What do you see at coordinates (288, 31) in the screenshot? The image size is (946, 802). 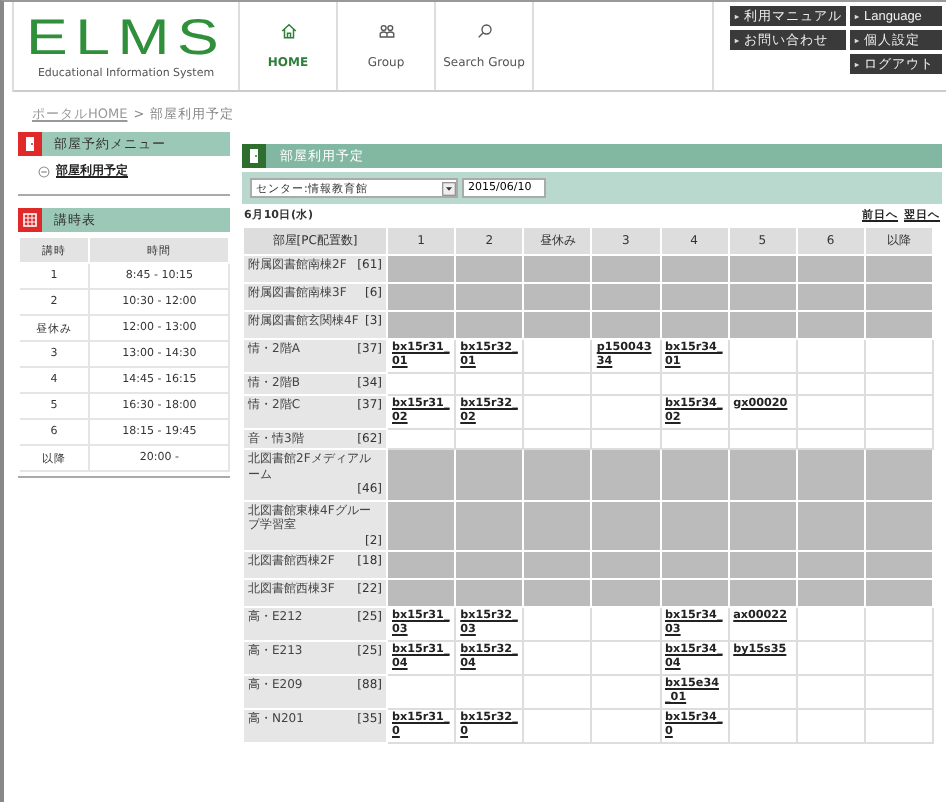 I see `home-icon` at bounding box center [288, 31].